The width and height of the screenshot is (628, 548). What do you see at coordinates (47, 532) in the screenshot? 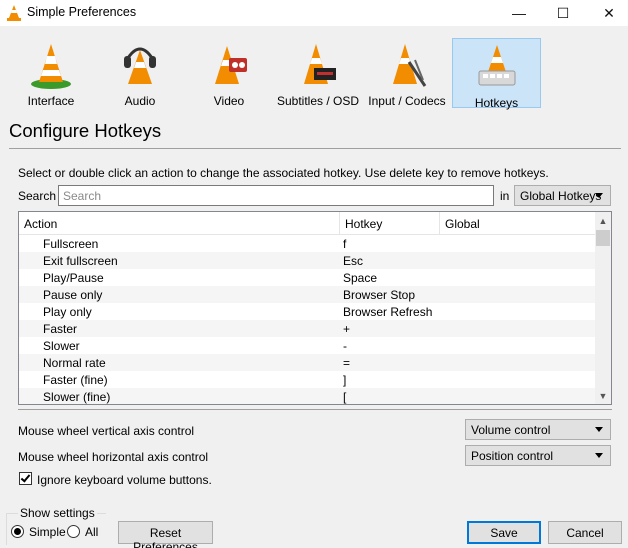
I see `simple-radio-label: Simple` at bounding box center [47, 532].